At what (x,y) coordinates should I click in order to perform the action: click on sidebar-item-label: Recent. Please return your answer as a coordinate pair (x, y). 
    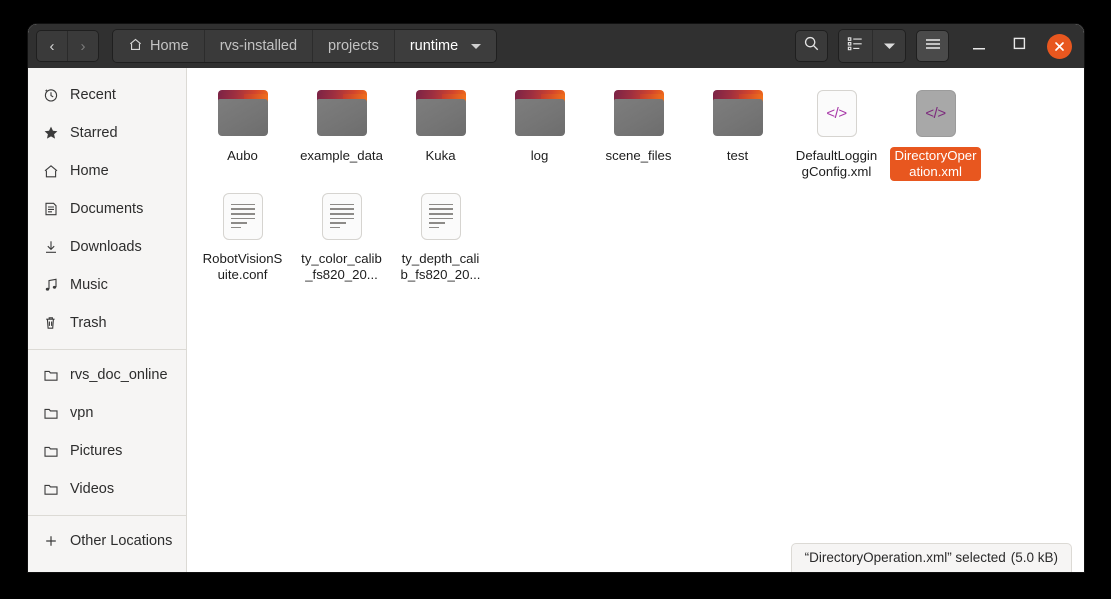
    Looking at the image, I should click on (93, 95).